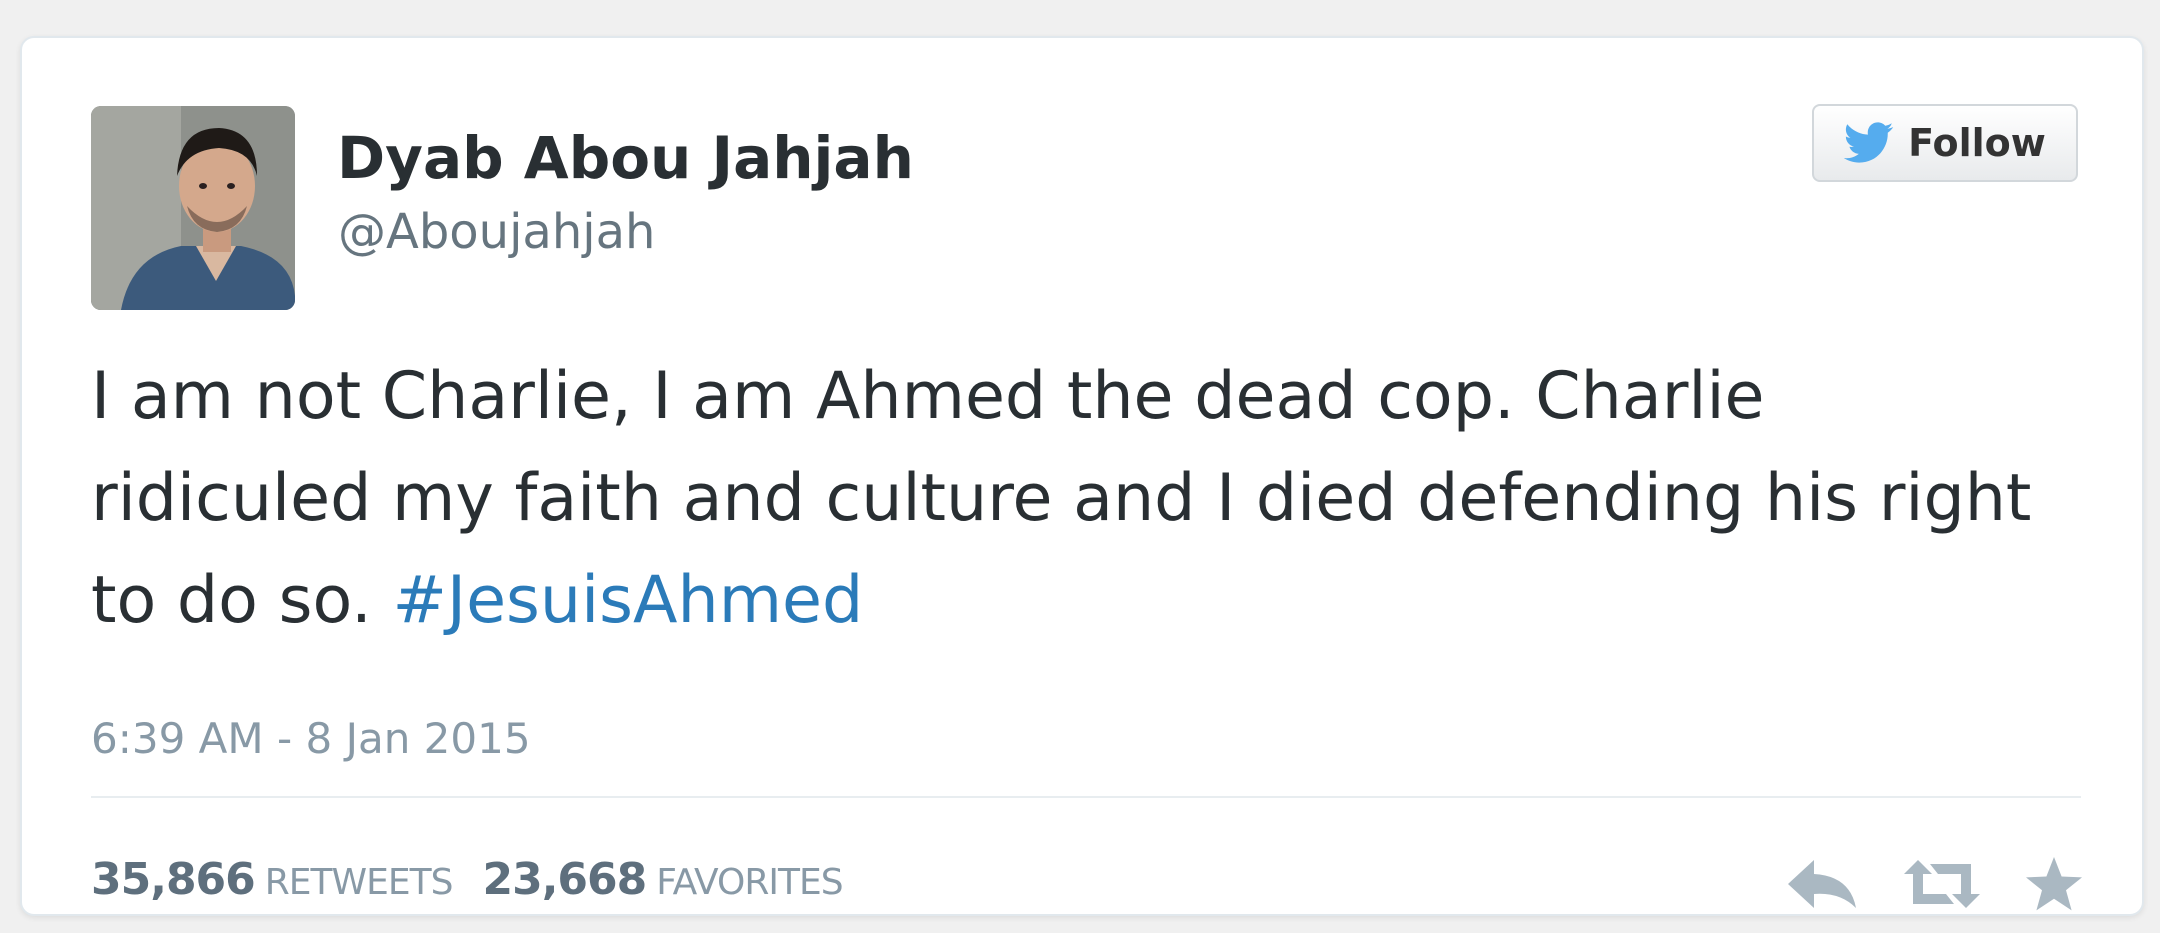 This screenshot has width=2160, height=933. I want to click on reply-icon, so click(1822, 884).